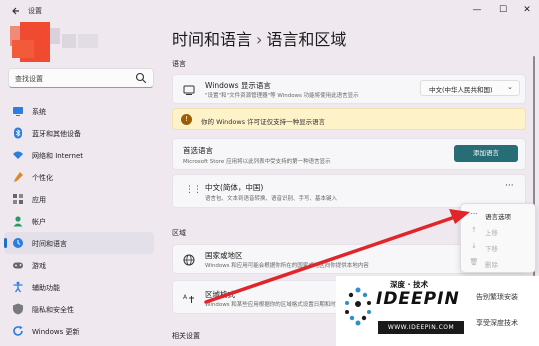  Describe the element at coordinates (193, 190) in the screenshot. I see `drag-handle-icon: ⋮⋮` at that location.